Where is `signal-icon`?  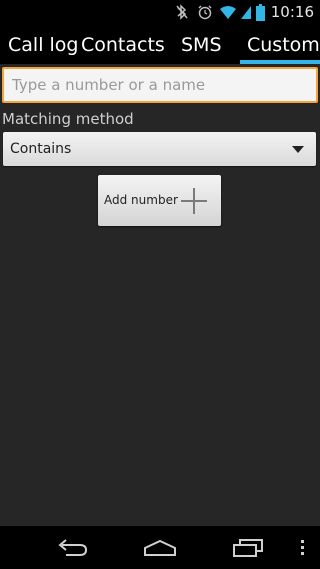 signal-icon is located at coordinates (246, 12).